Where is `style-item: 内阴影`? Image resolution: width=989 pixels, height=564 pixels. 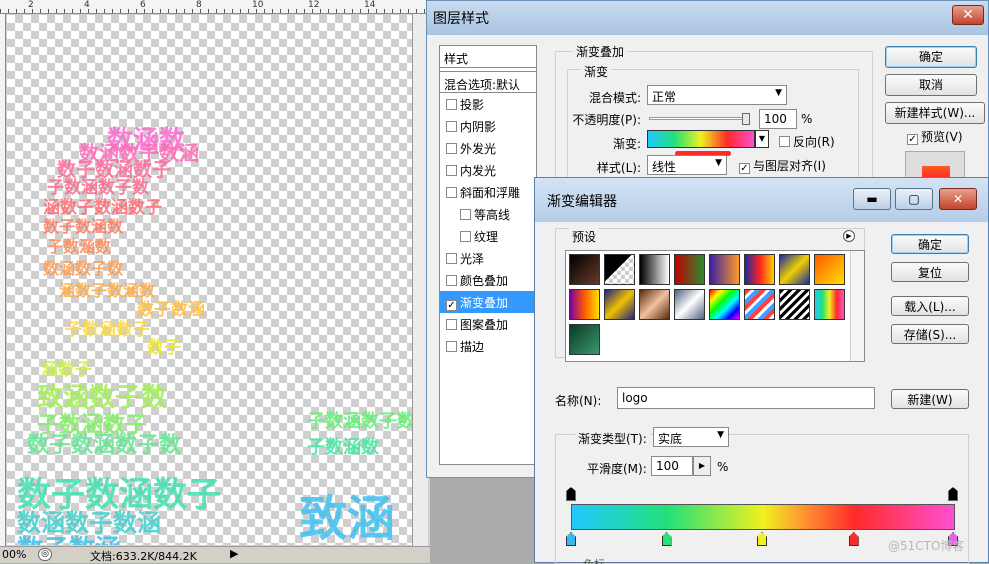
style-item: 内阴影 is located at coordinates (488, 126).